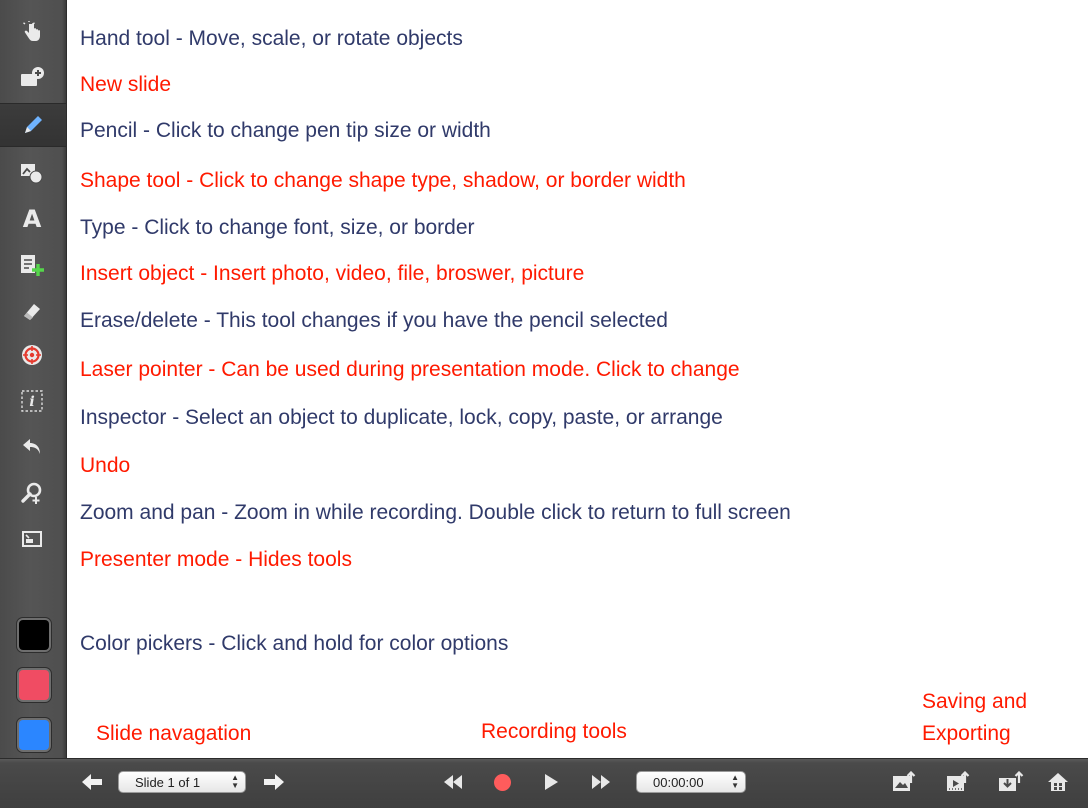  I want to click on export-image-icon, so click(904, 781).